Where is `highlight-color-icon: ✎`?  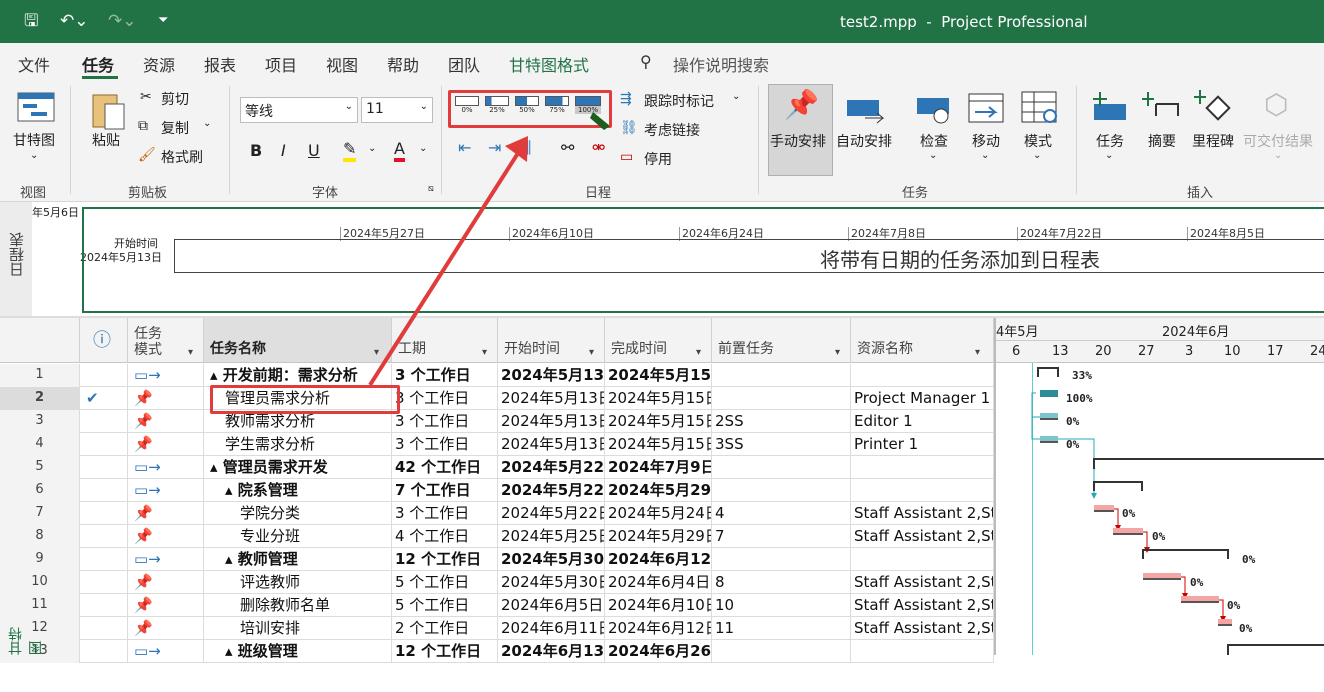
highlight-color-icon: ✎ is located at coordinates (350, 150).